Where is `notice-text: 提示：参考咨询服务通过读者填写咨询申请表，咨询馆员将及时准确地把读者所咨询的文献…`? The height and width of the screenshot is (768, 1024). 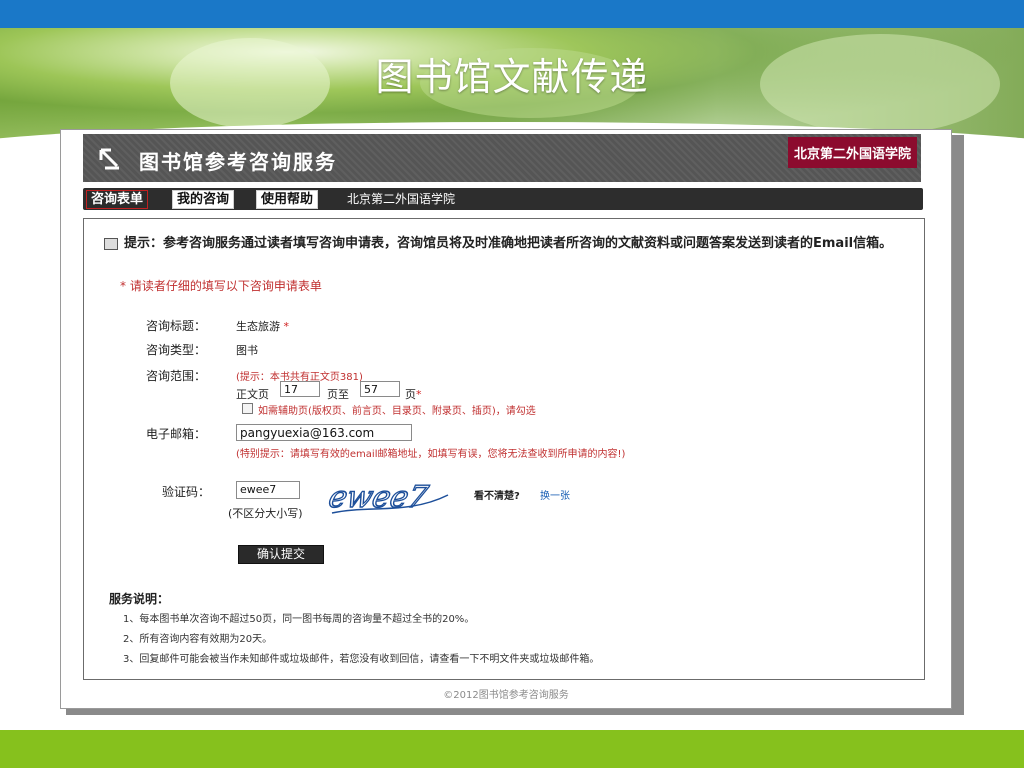 notice-text: 提示：参考咨询服务通过读者填写咨询申请表，咨询馆员将及时准确地把读者所咨询的文献… is located at coordinates (508, 243).